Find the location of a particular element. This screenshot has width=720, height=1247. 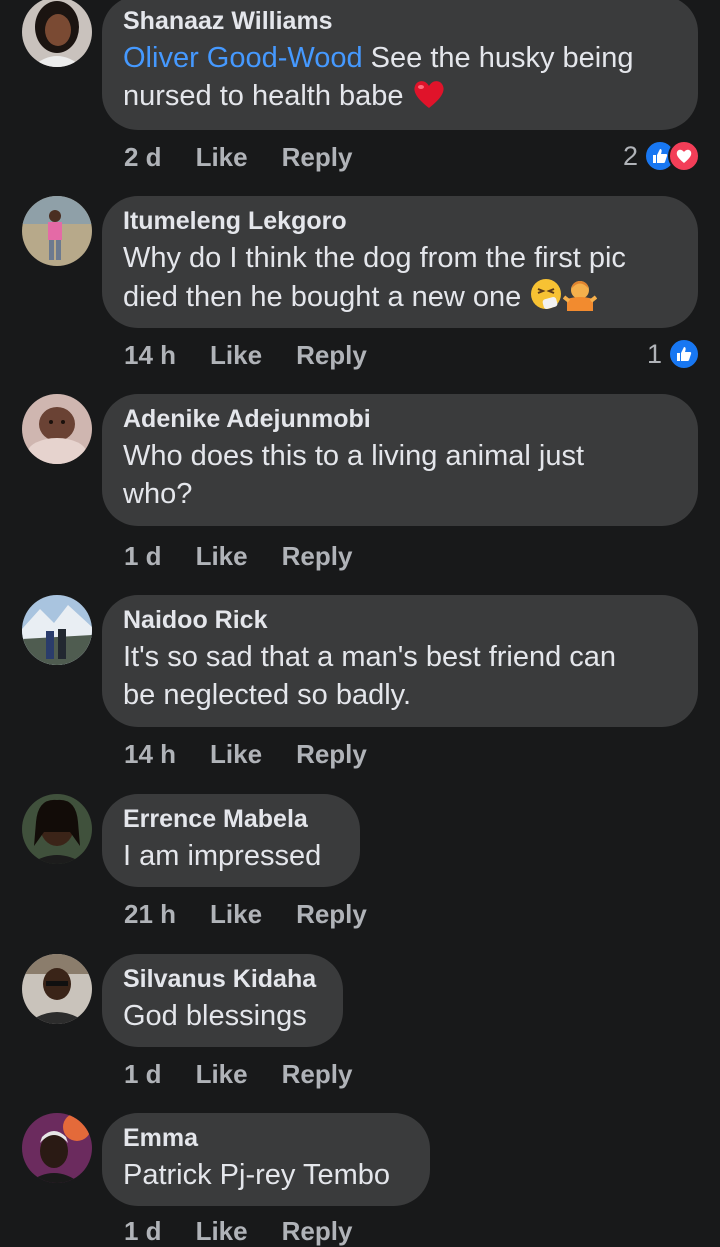

comment-author: Adenike Adejunmobi is located at coordinates (399, 419).